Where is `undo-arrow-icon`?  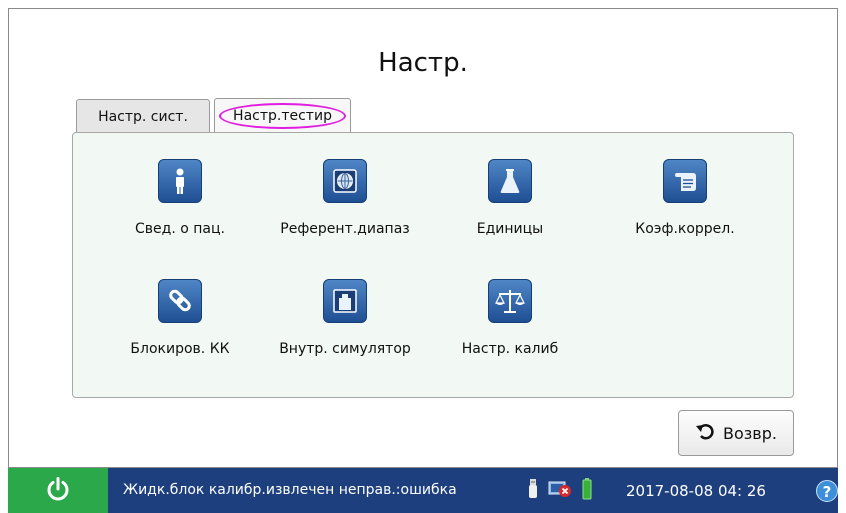 undo-arrow-icon is located at coordinates (705, 433).